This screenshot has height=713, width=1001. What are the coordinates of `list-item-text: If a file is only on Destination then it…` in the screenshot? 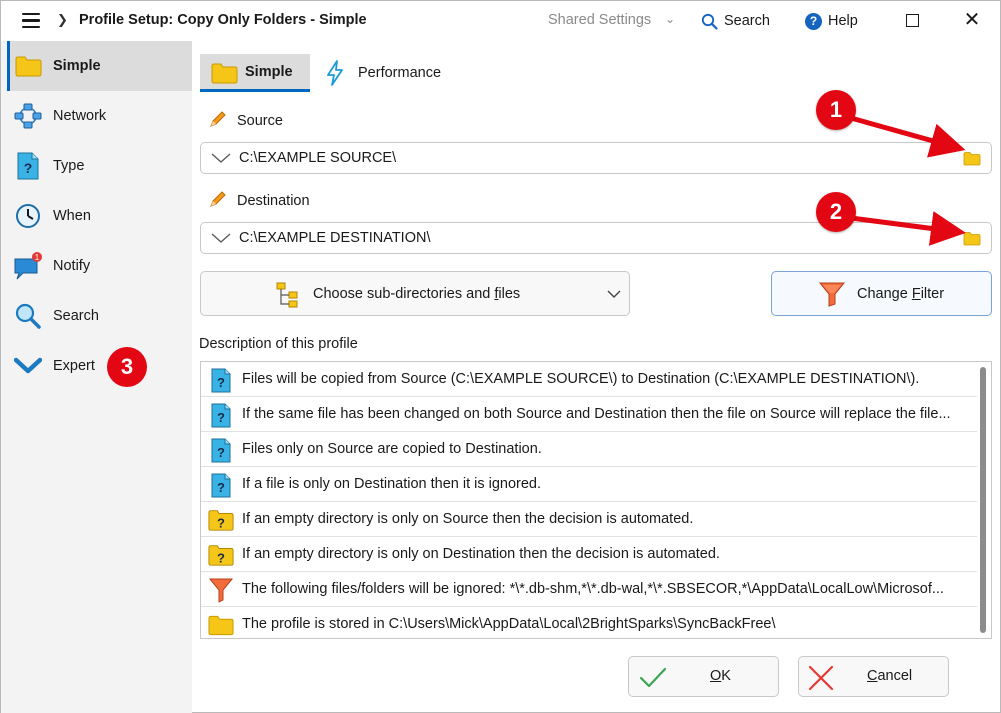 It's located at (392, 484).